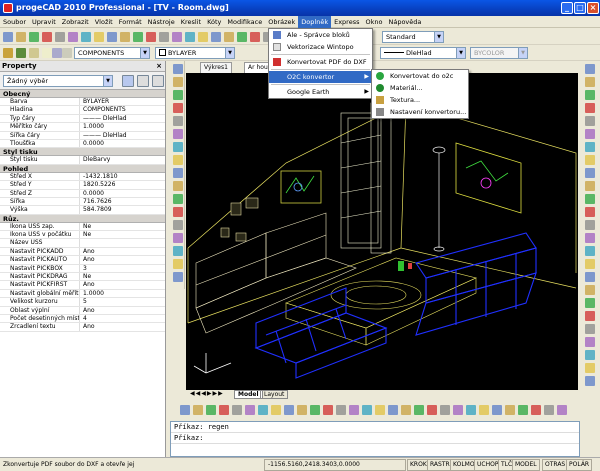 This screenshot has width=600, height=471. Describe the element at coordinates (593, 8) in the screenshot. I see `close-button: ×` at that location.